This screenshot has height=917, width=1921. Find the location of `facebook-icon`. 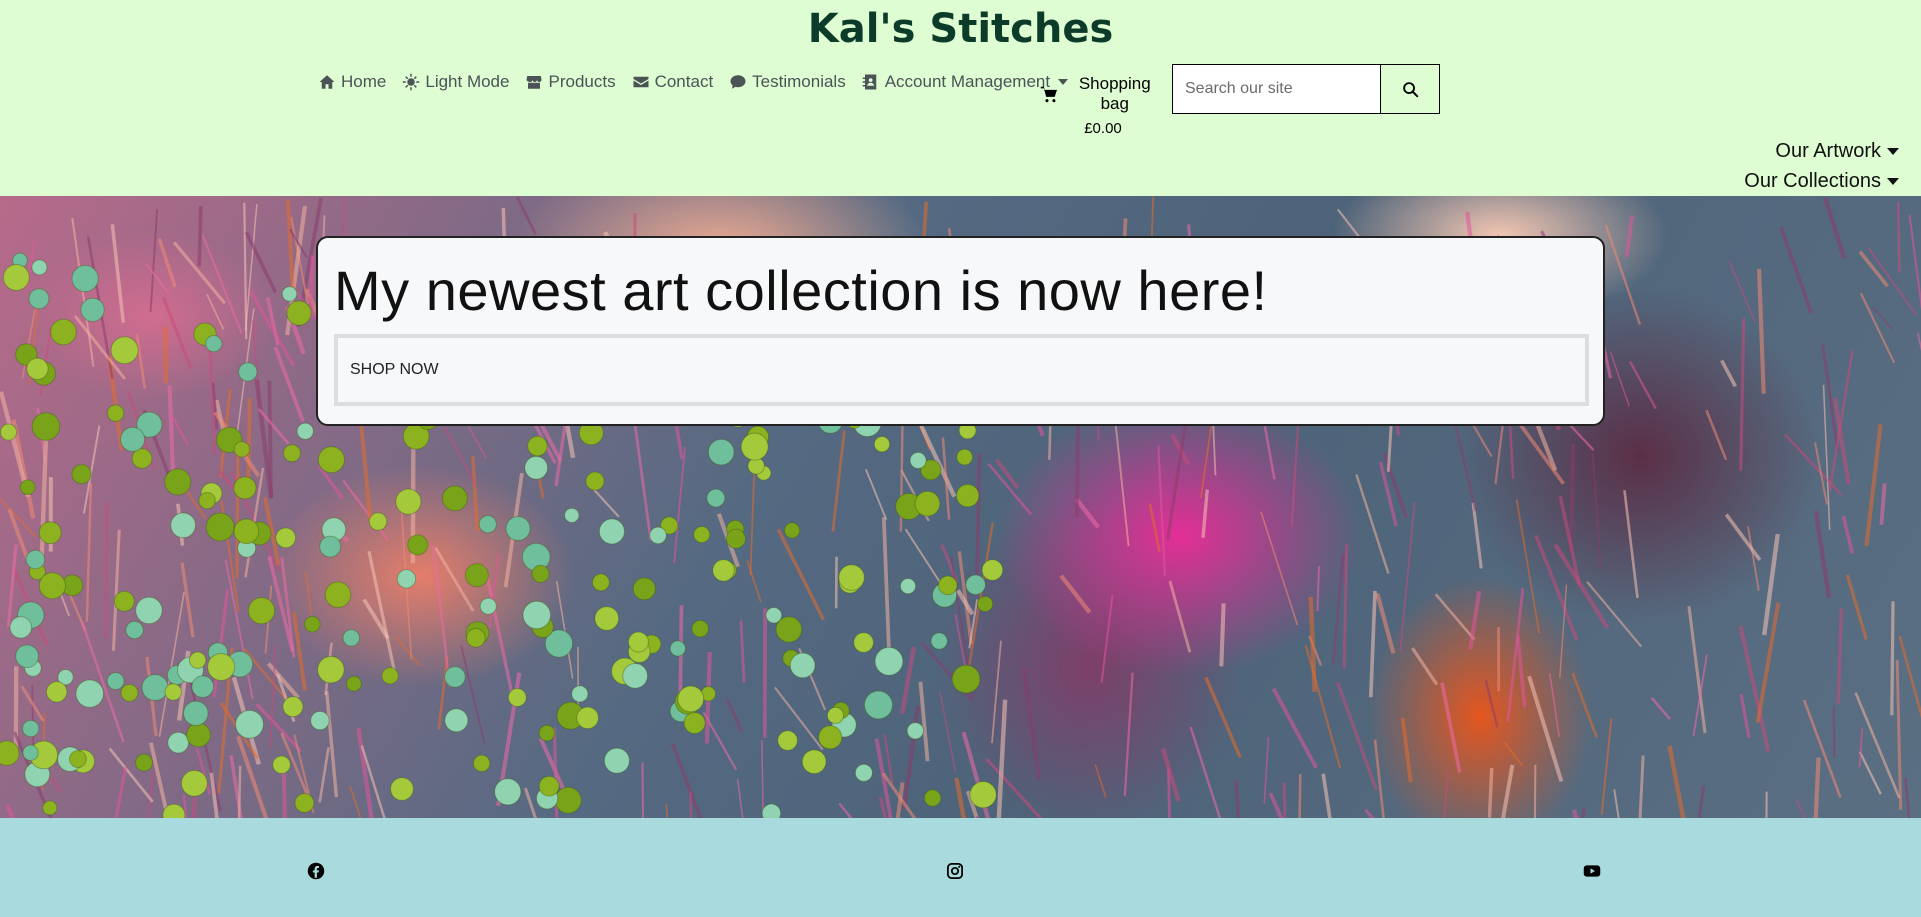

facebook-icon is located at coordinates (316, 871).